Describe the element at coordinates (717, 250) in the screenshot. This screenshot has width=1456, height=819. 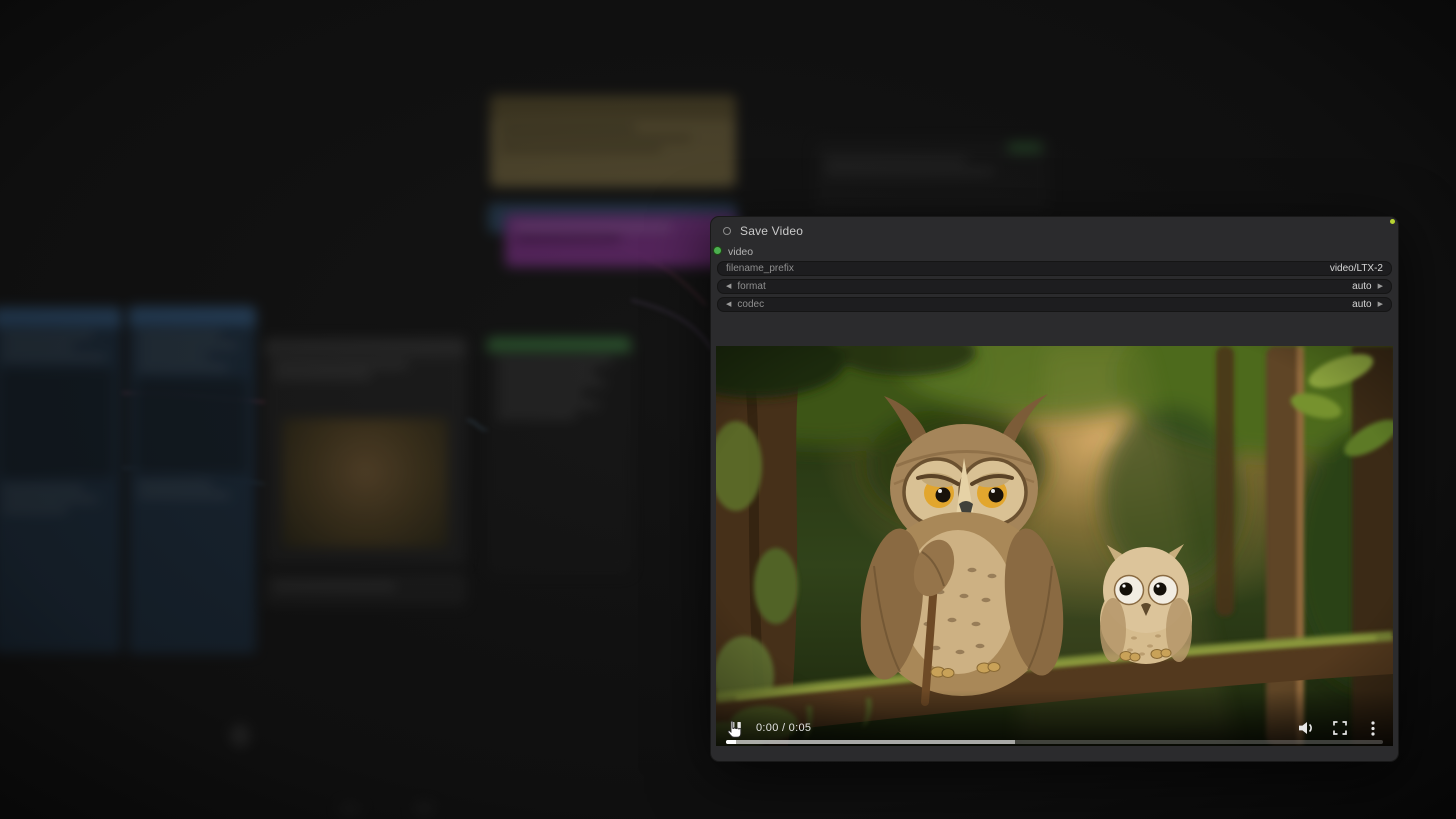
I see `video-input-slot` at that location.